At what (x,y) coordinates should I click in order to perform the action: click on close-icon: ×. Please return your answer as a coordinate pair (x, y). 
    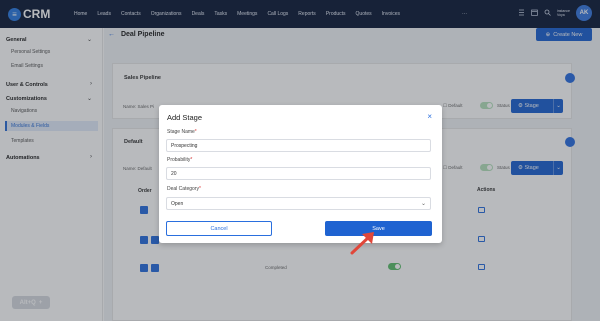
    Looking at the image, I should click on (429, 116).